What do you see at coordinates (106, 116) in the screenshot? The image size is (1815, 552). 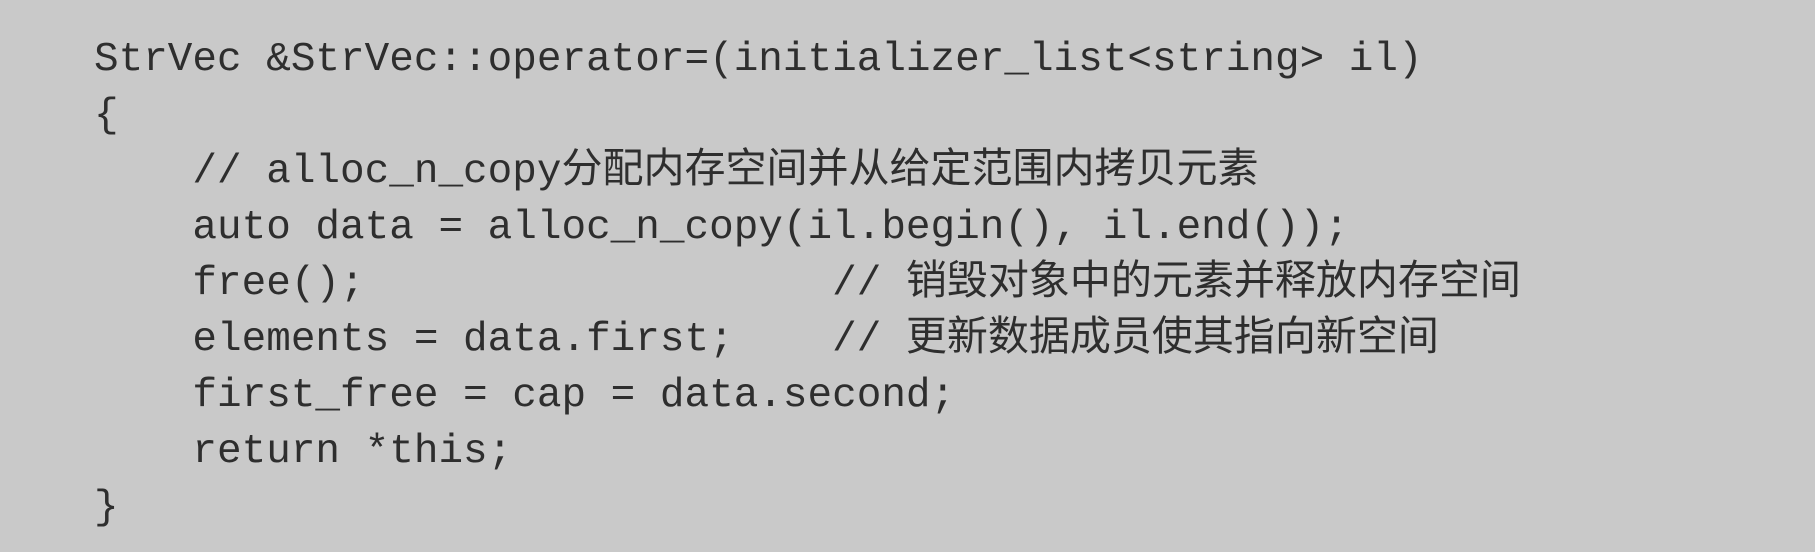 I see `code-line-open-brace: {` at bounding box center [106, 116].